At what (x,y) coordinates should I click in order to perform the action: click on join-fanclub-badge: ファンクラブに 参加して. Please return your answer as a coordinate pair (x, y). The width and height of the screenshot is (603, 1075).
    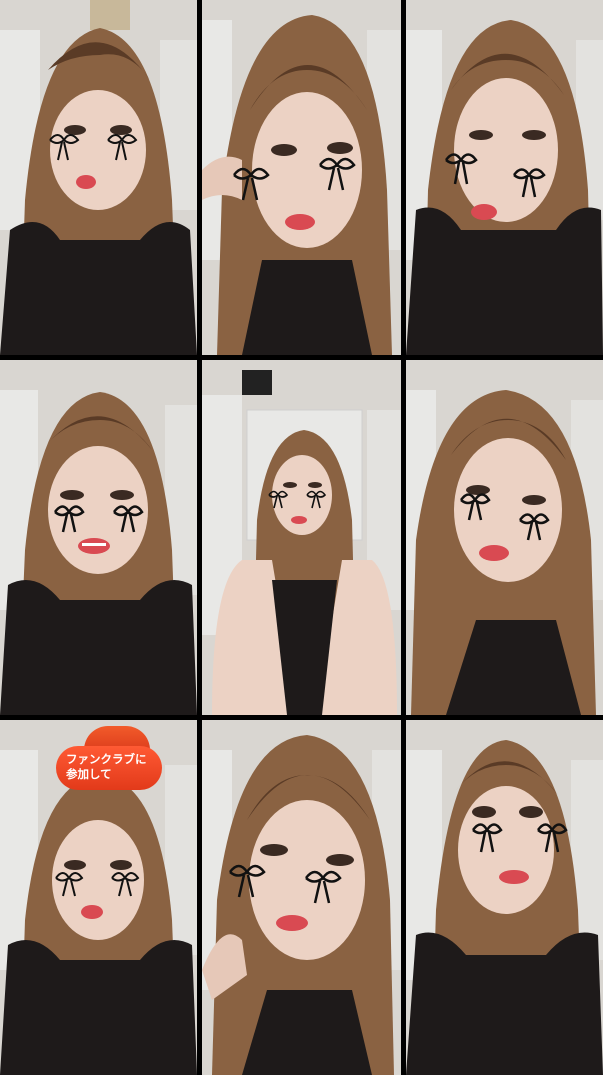
    Looking at the image, I should click on (111, 760).